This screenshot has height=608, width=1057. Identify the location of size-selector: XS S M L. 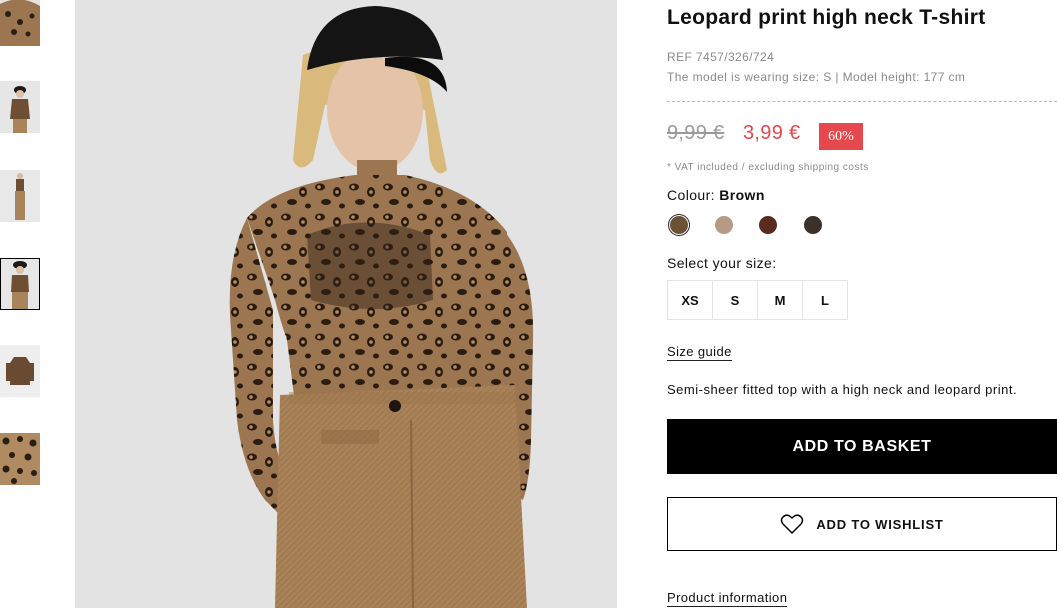
(757, 300).